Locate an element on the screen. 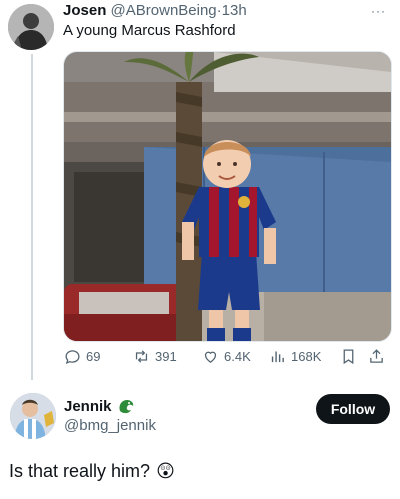  bookmark-icon is located at coordinates (348, 357).